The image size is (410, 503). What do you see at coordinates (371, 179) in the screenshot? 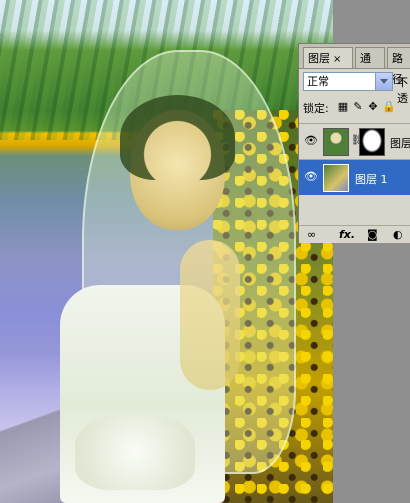
I see `layer-name: 图层 1` at bounding box center [371, 179].